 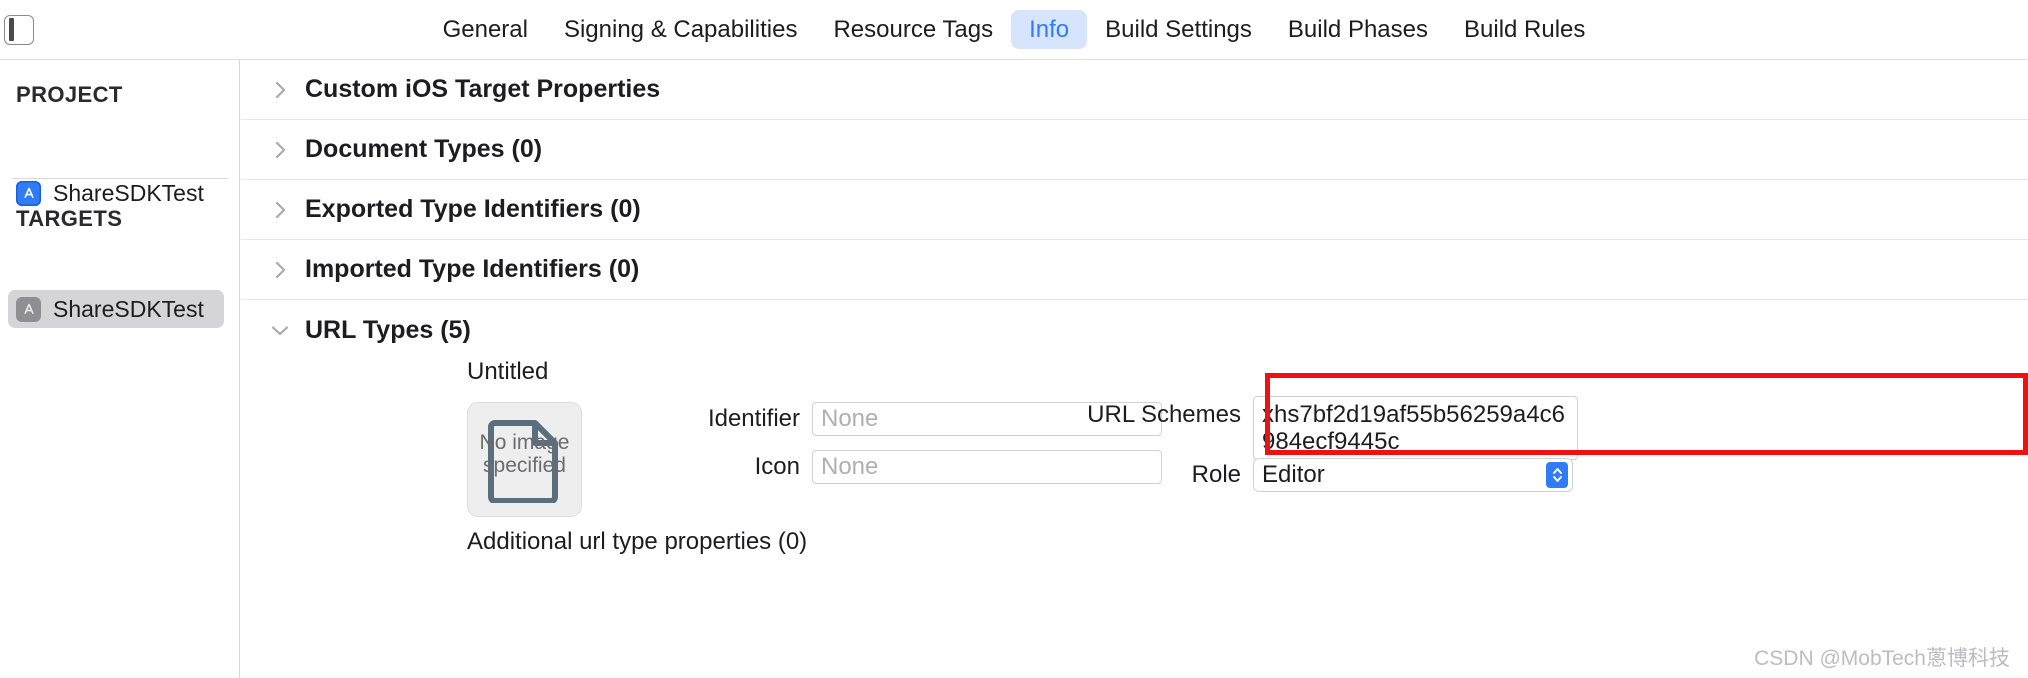 I want to click on section-title: Imported Type Identifiers (0), so click(x=472, y=269).